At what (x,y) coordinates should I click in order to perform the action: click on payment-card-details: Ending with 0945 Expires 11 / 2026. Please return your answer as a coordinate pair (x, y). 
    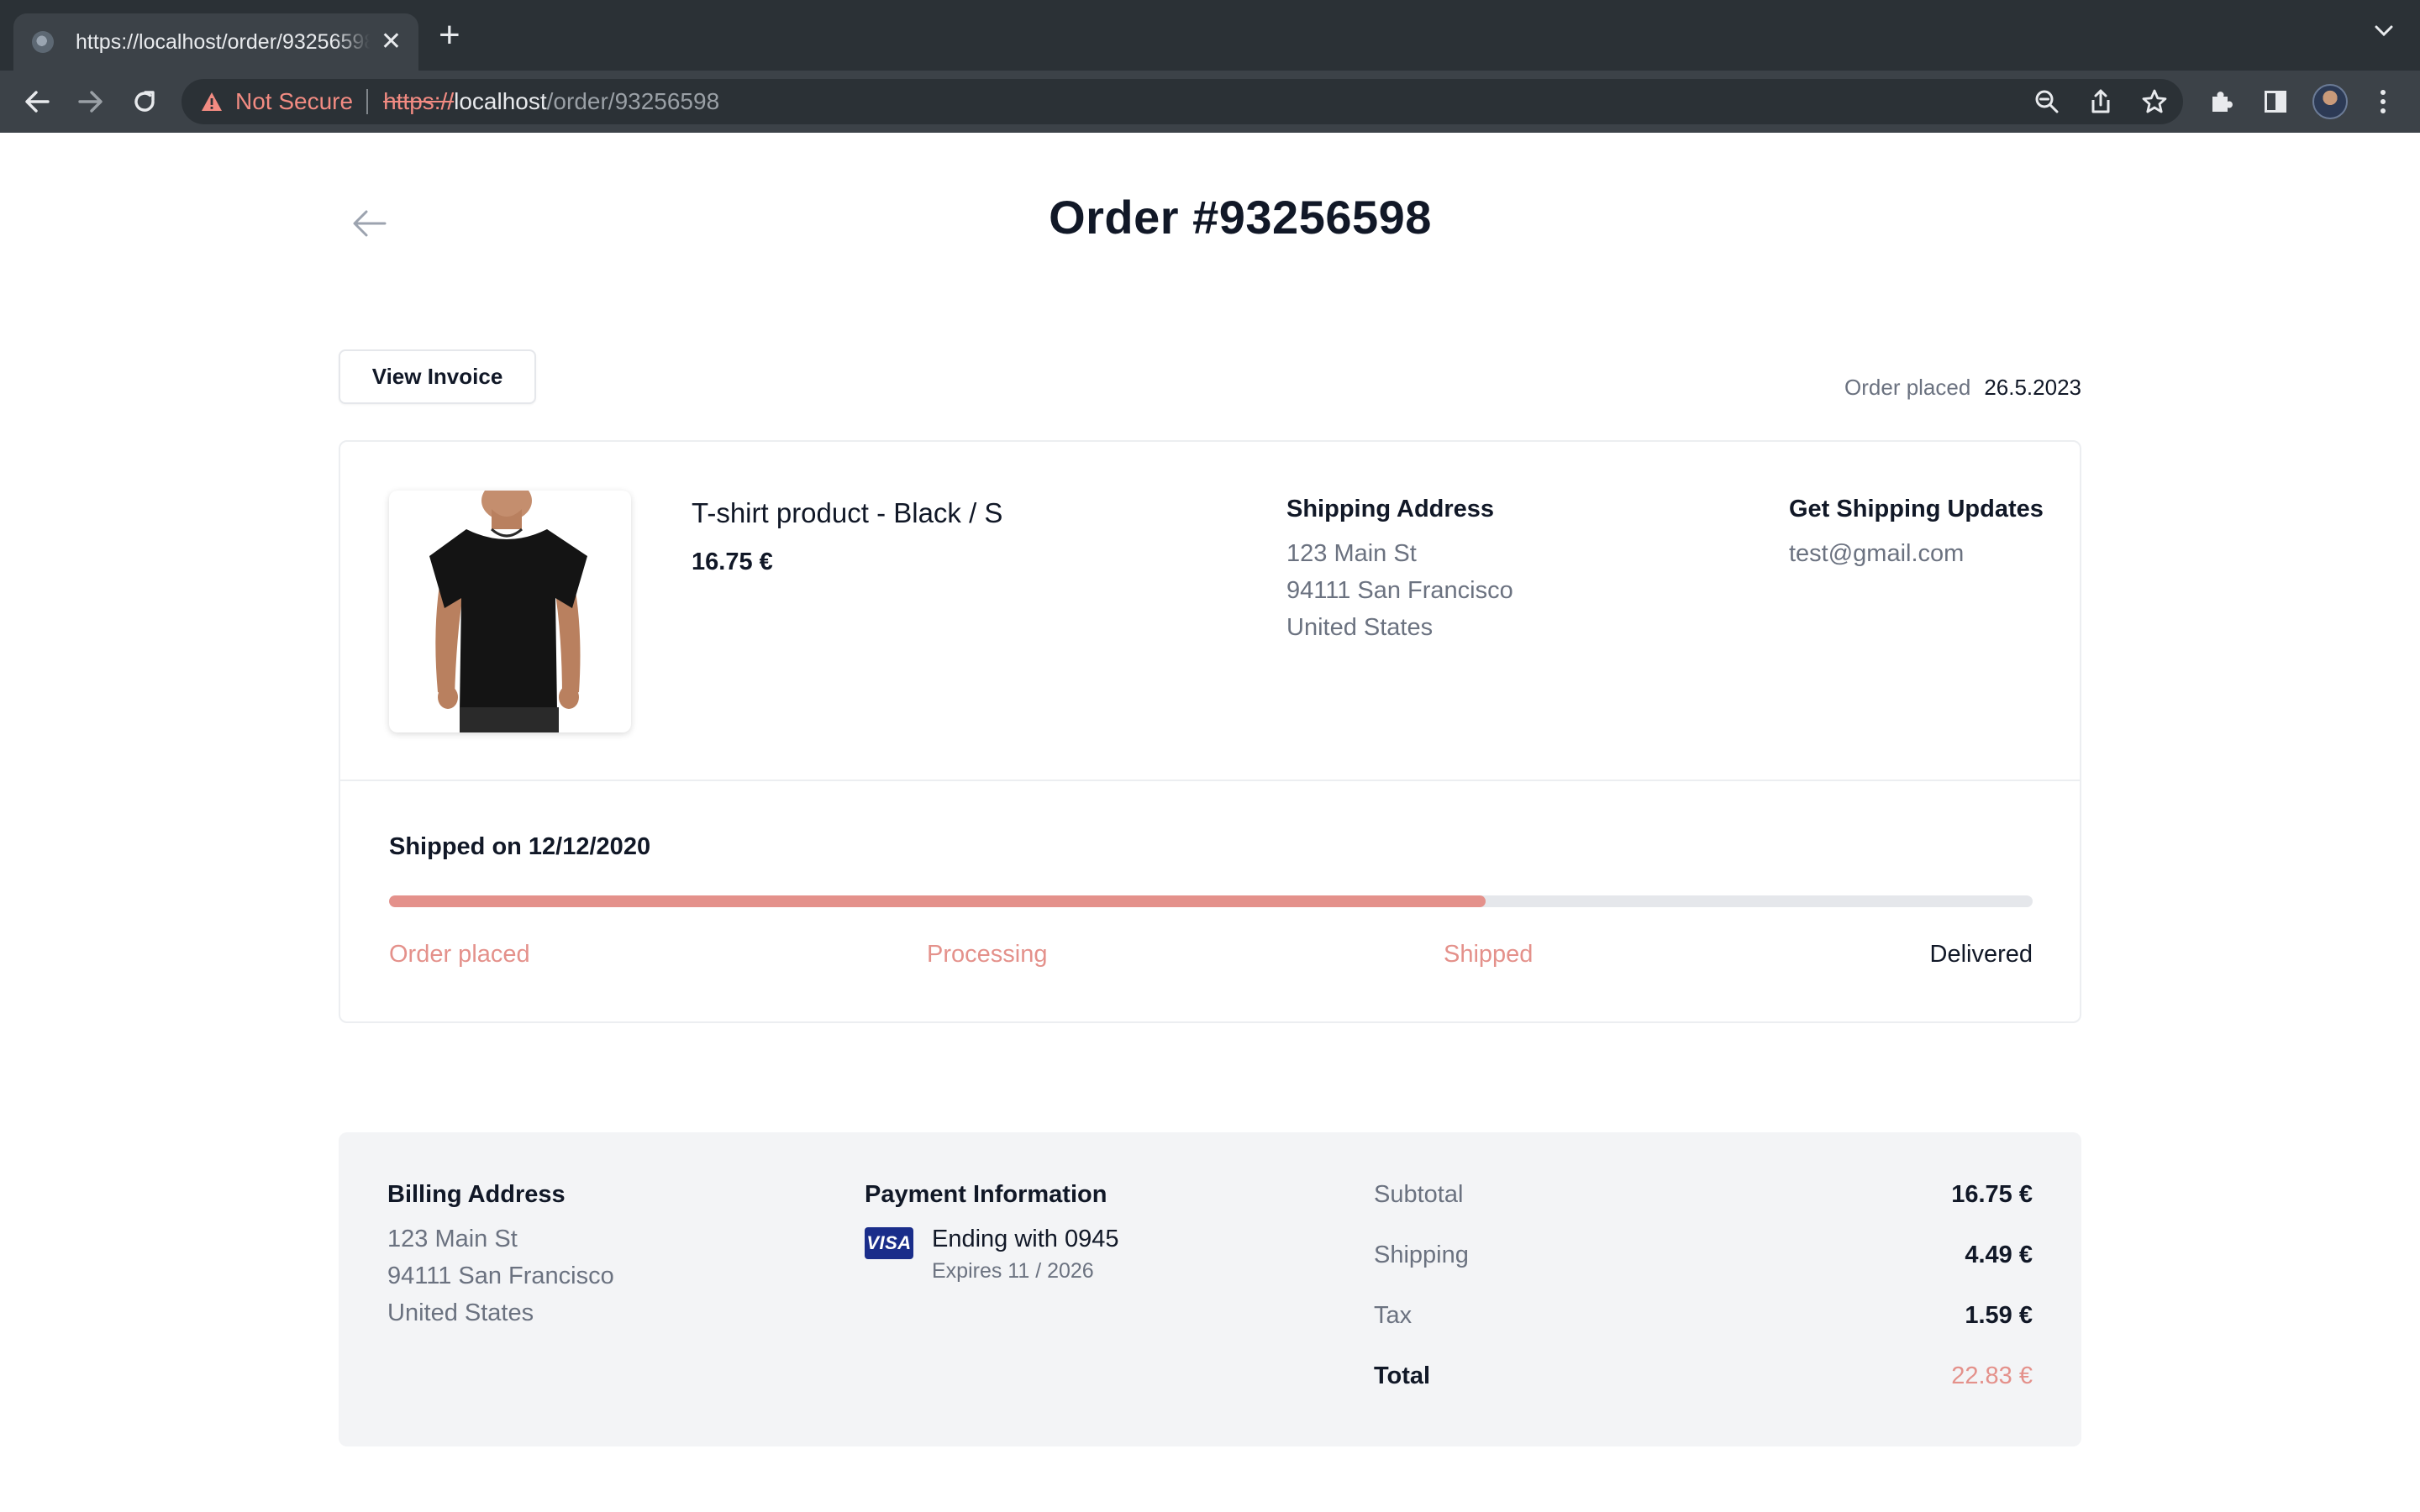
    Looking at the image, I should click on (1025, 1252).